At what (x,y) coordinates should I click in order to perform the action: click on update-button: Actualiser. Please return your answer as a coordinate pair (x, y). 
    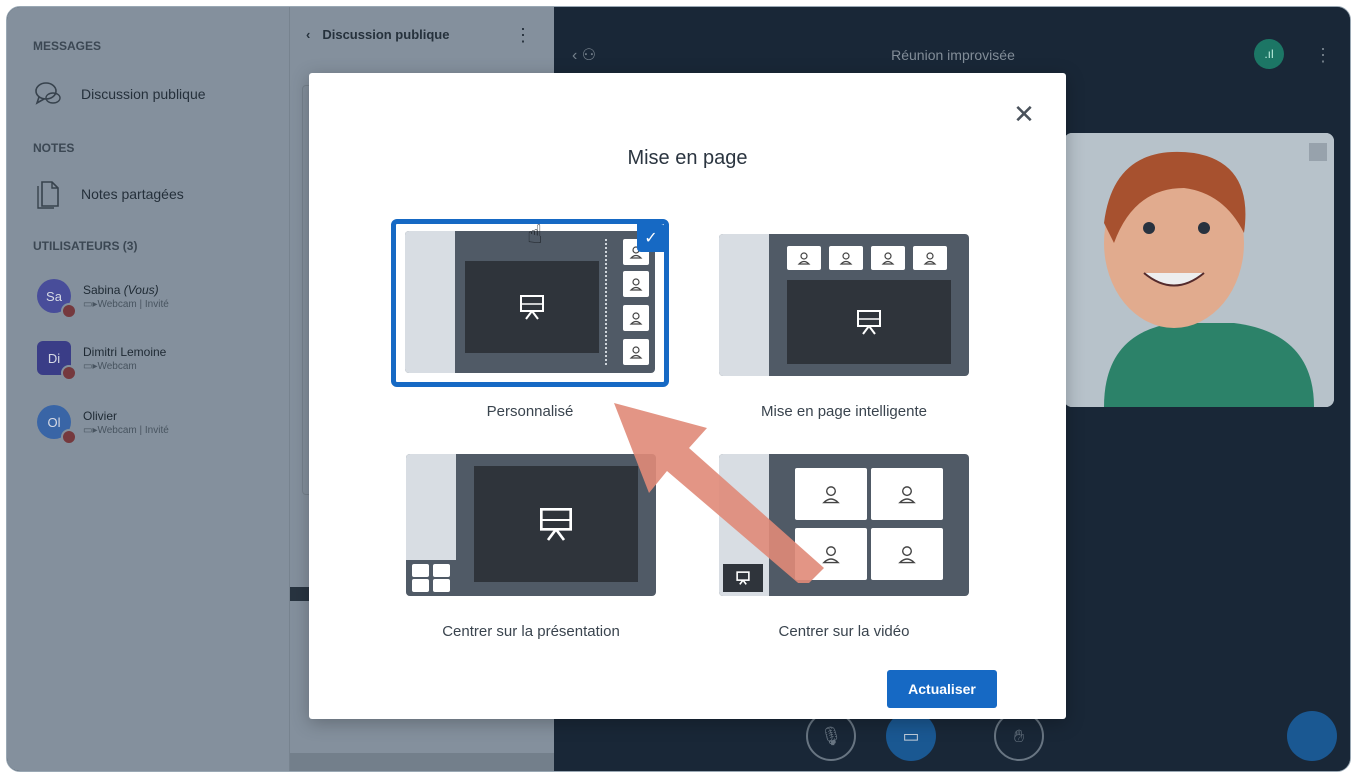
    Looking at the image, I should click on (942, 689).